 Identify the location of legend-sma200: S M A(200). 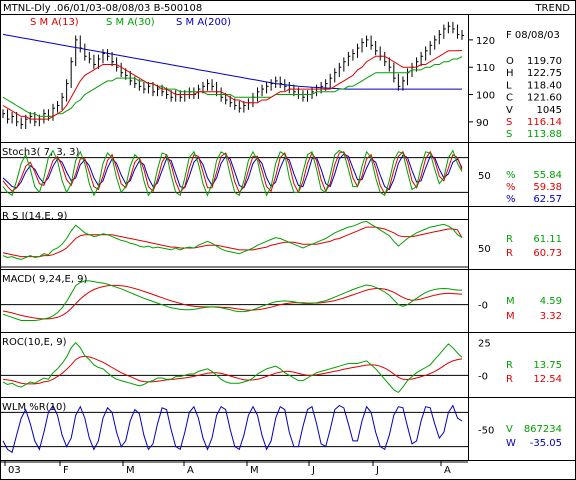
(203, 22).